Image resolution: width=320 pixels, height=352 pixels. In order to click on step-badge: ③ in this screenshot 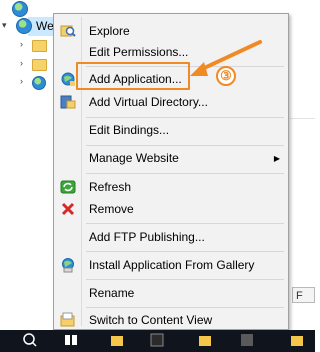, I will do `click(226, 76)`.